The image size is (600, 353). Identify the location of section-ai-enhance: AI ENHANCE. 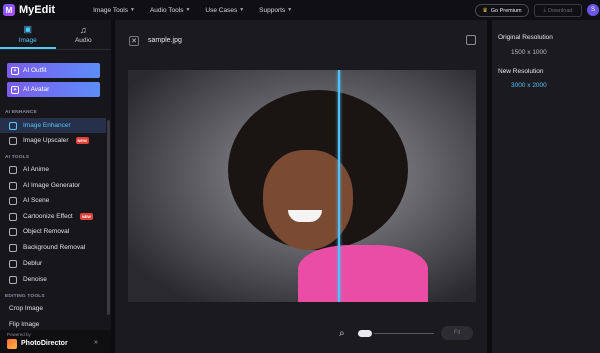
(21, 112).